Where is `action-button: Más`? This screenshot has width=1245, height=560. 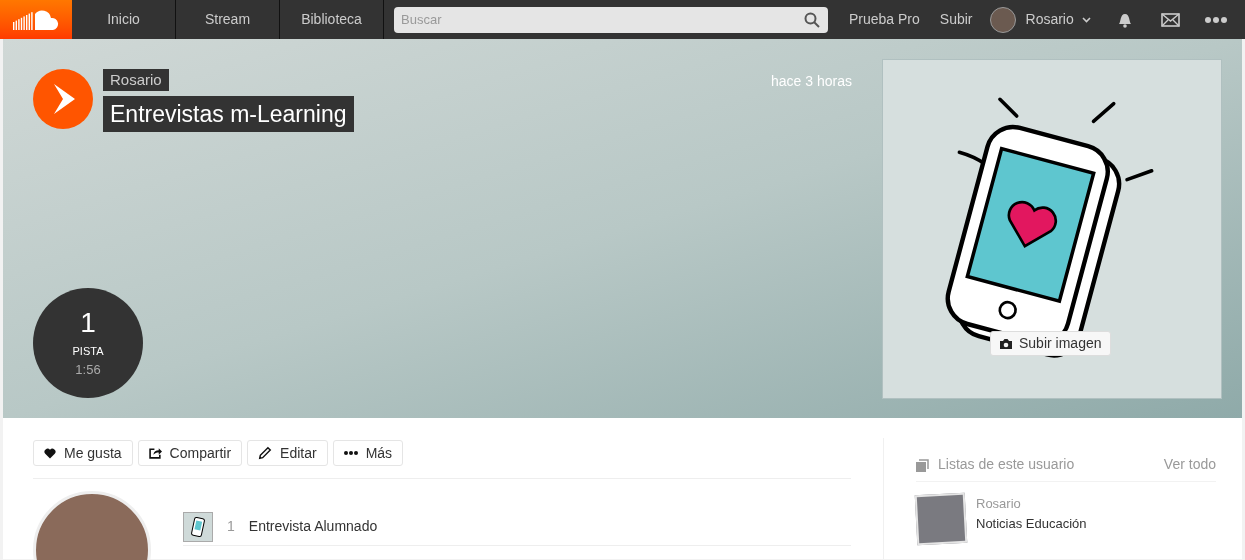
action-button: Más is located at coordinates (368, 453).